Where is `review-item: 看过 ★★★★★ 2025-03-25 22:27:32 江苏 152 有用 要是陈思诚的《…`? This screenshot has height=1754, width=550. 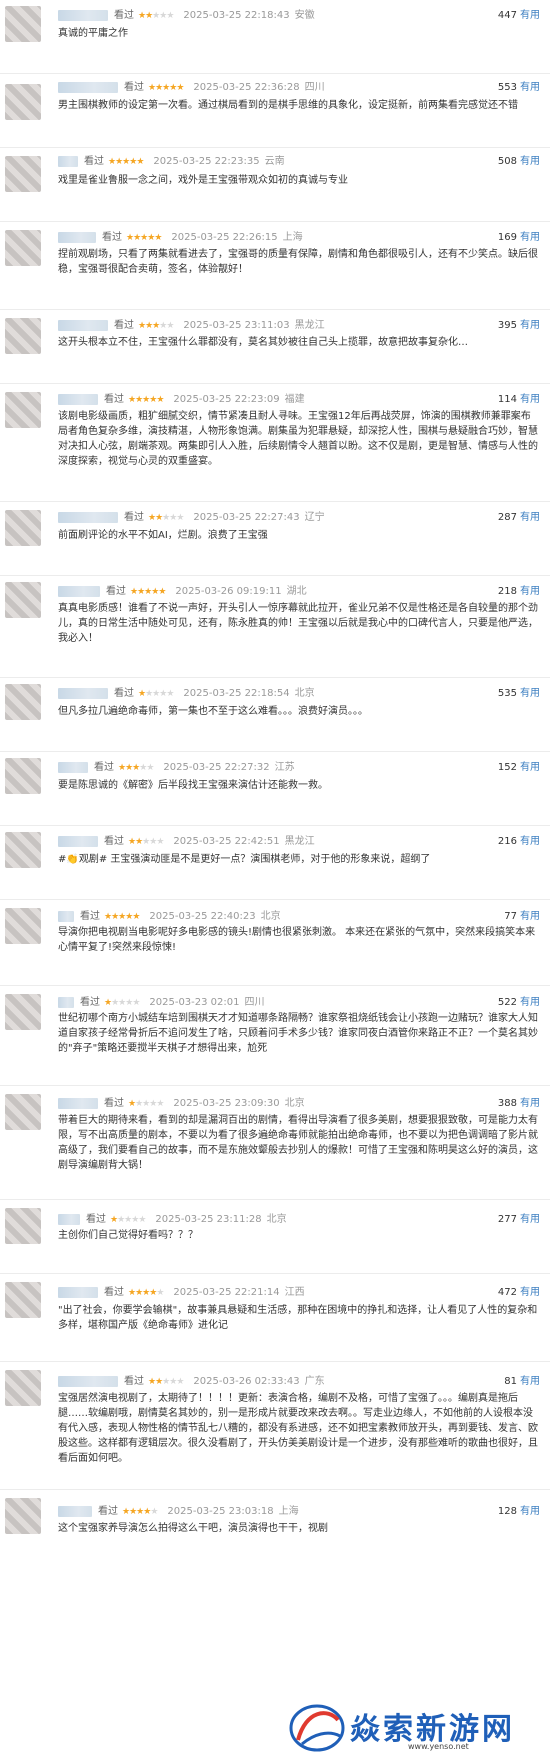 review-item: 看过 ★★★★★ 2025-03-25 22:27:32 江苏 152 有用 要是陈思诚的《… is located at coordinates (275, 789).